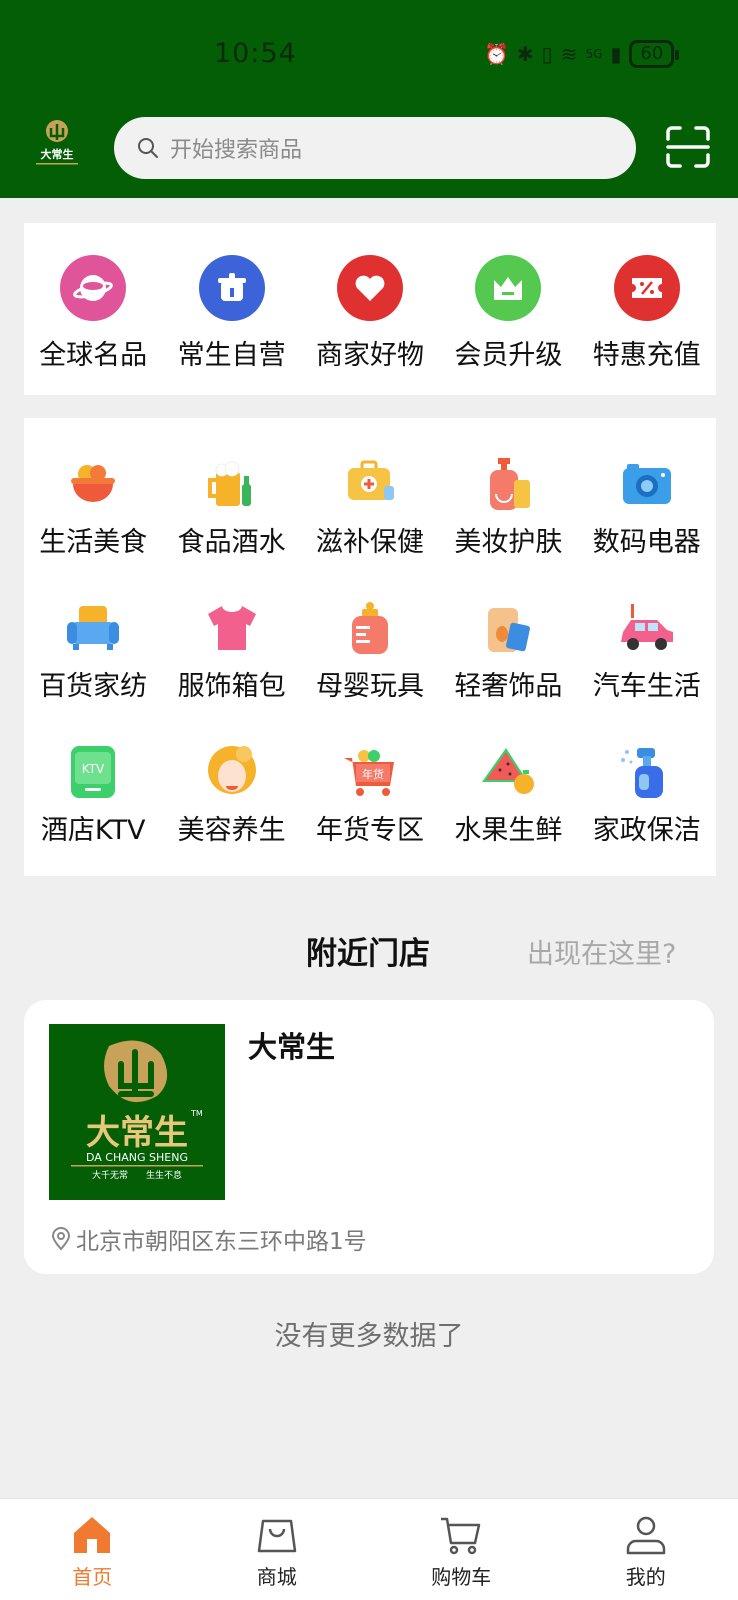 Image resolution: width=738 pixels, height=1600 pixels. Describe the element at coordinates (148, 148) in the screenshot. I see `search-icon` at that location.